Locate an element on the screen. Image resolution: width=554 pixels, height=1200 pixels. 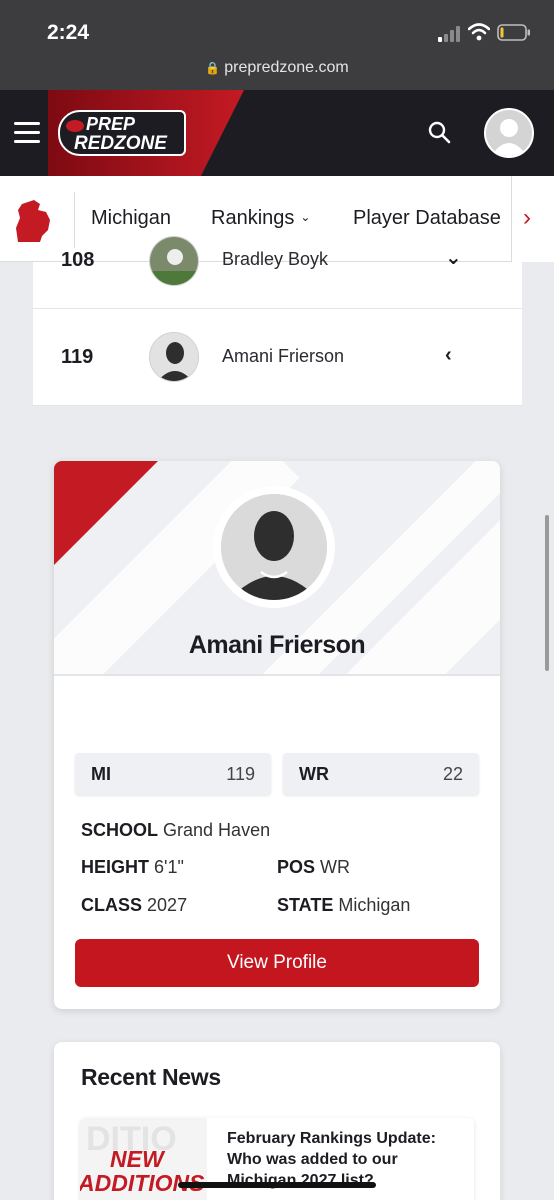
address-bar: 🔒 prepredzone.com is located at coordinates (277, 68).